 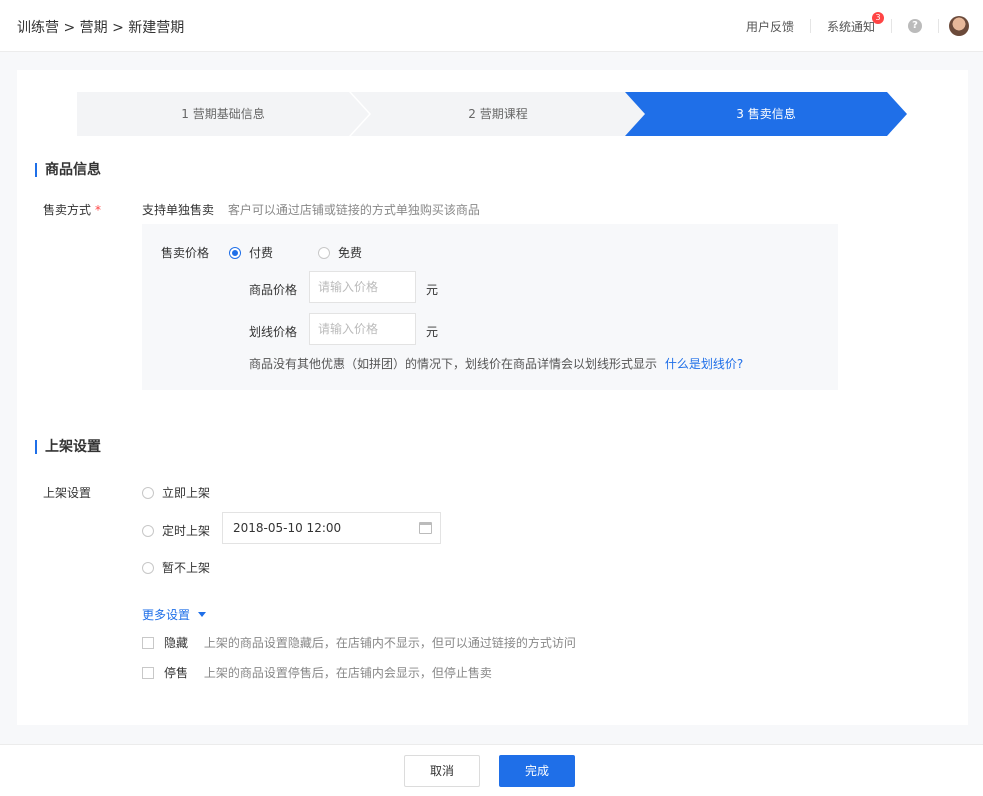 I want to click on more-settings-label: 更多设置, so click(x=166, y=615).